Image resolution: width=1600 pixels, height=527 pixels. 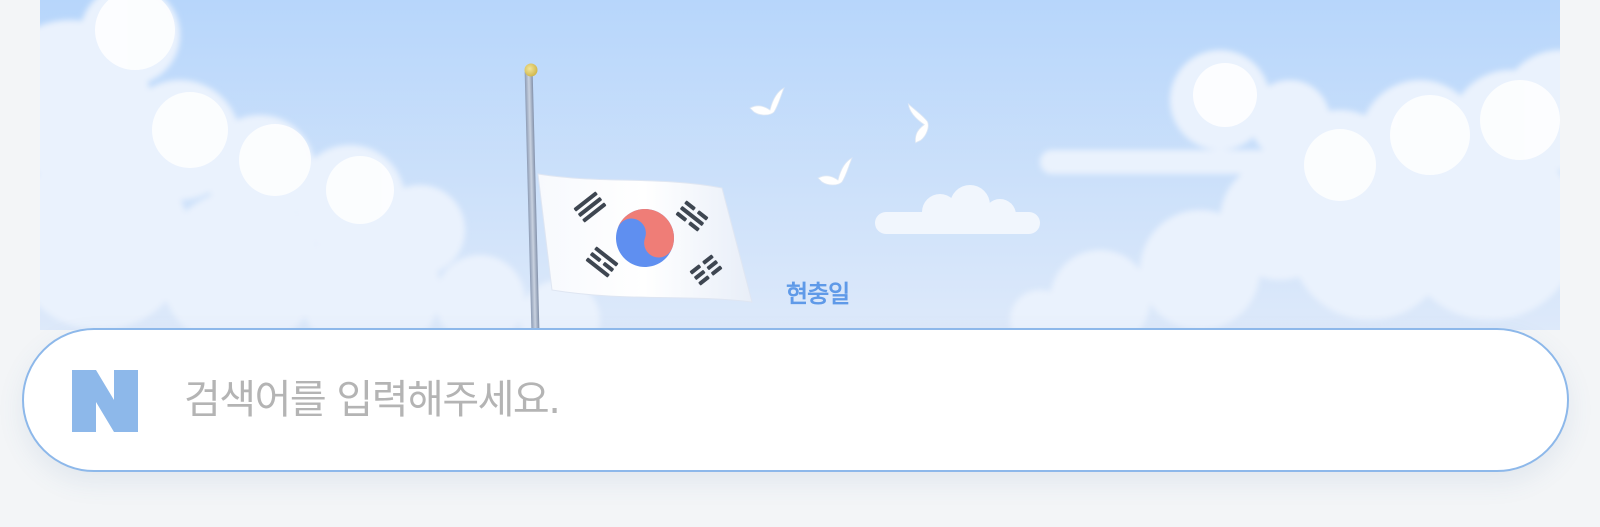 What do you see at coordinates (645, 238) in the screenshot?
I see `taegukgi-flag` at bounding box center [645, 238].